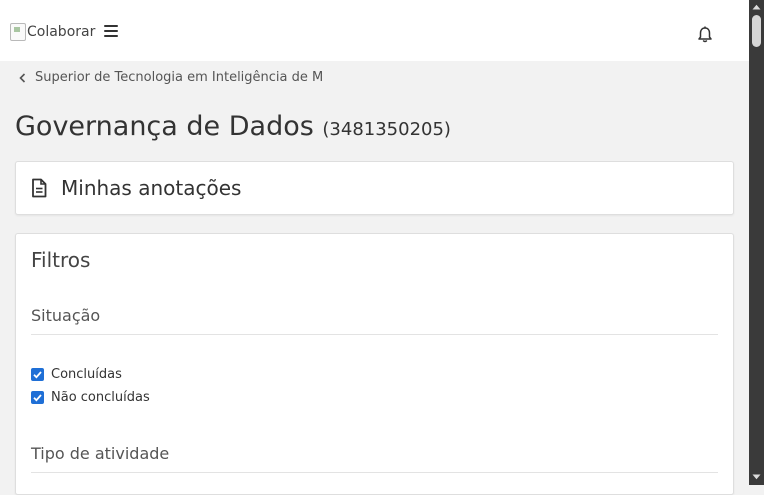 Image resolution: width=764 pixels, height=495 pixels. Describe the element at coordinates (151, 188) in the screenshot. I see `notes-label: Minhas anotações` at that location.